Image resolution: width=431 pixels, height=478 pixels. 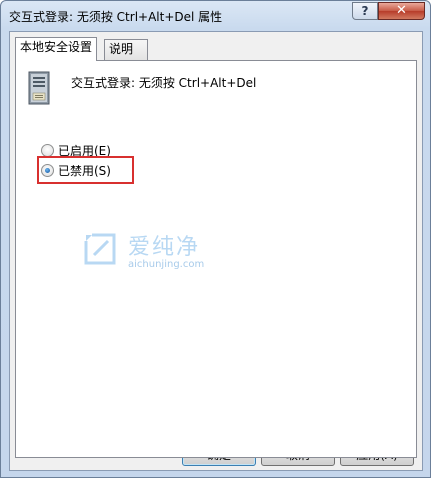 What do you see at coordinates (166, 264) in the screenshot?
I see `watermark-url: aichunjing.com` at bounding box center [166, 264].